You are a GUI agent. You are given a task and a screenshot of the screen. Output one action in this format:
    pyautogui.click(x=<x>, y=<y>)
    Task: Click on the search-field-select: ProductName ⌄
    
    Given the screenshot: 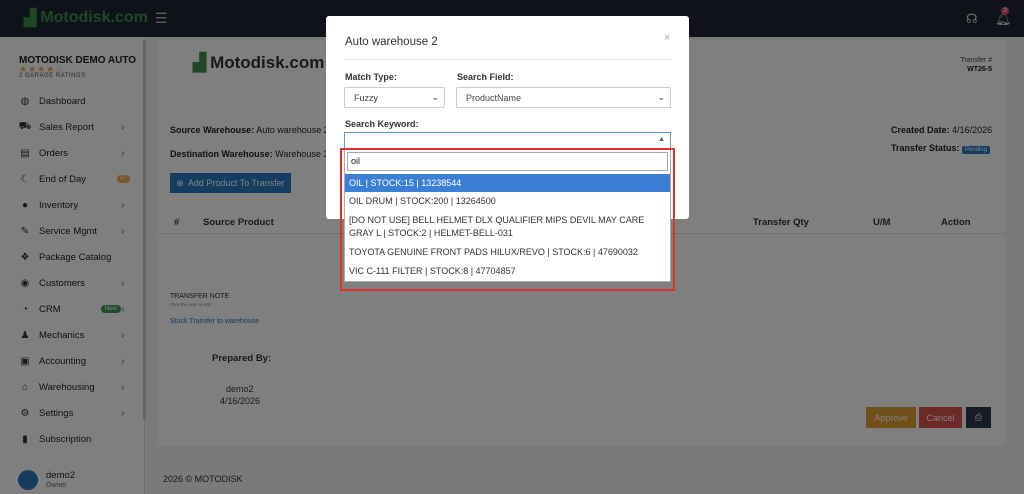 What is the action you would take?
    pyautogui.click(x=563, y=97)
    